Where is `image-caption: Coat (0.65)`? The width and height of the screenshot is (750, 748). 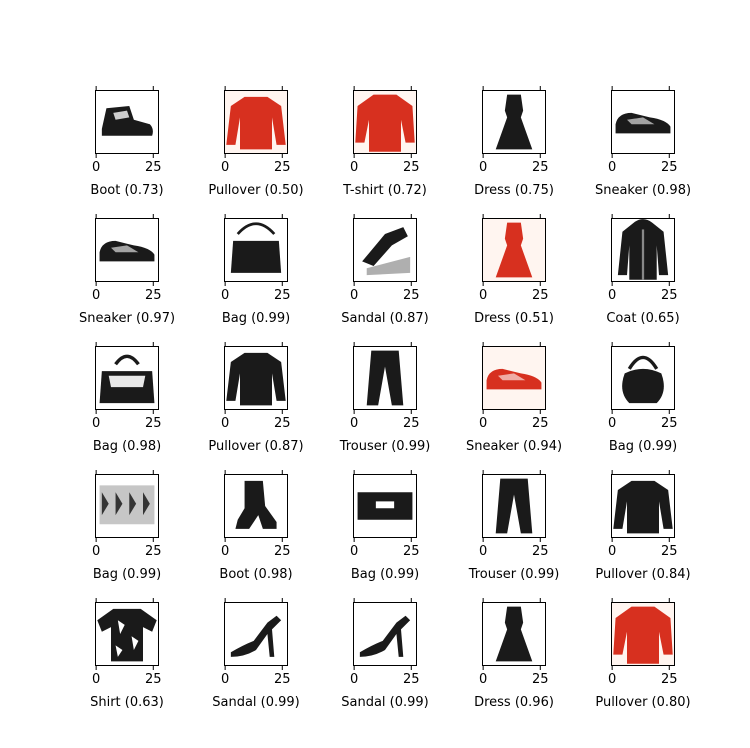 image-caption: Coat (0.65) is located at coordinates (642, 318).